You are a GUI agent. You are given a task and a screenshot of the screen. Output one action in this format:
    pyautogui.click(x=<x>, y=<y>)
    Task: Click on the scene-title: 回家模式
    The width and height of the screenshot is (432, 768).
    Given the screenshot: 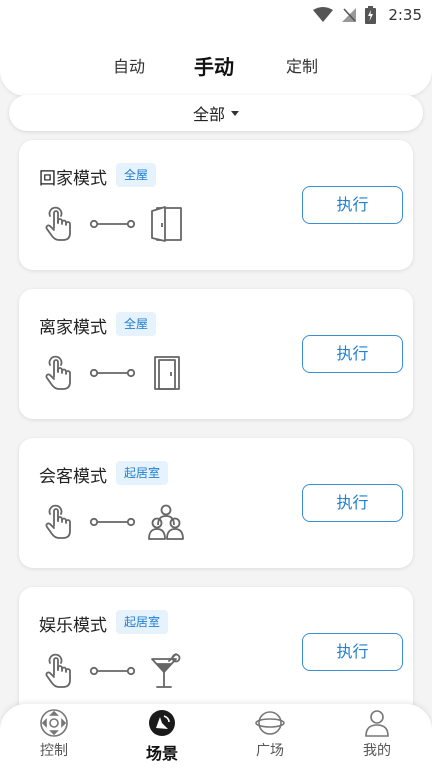 What is the action you would take?
    pyautogui.click(x=73, y=179)
    